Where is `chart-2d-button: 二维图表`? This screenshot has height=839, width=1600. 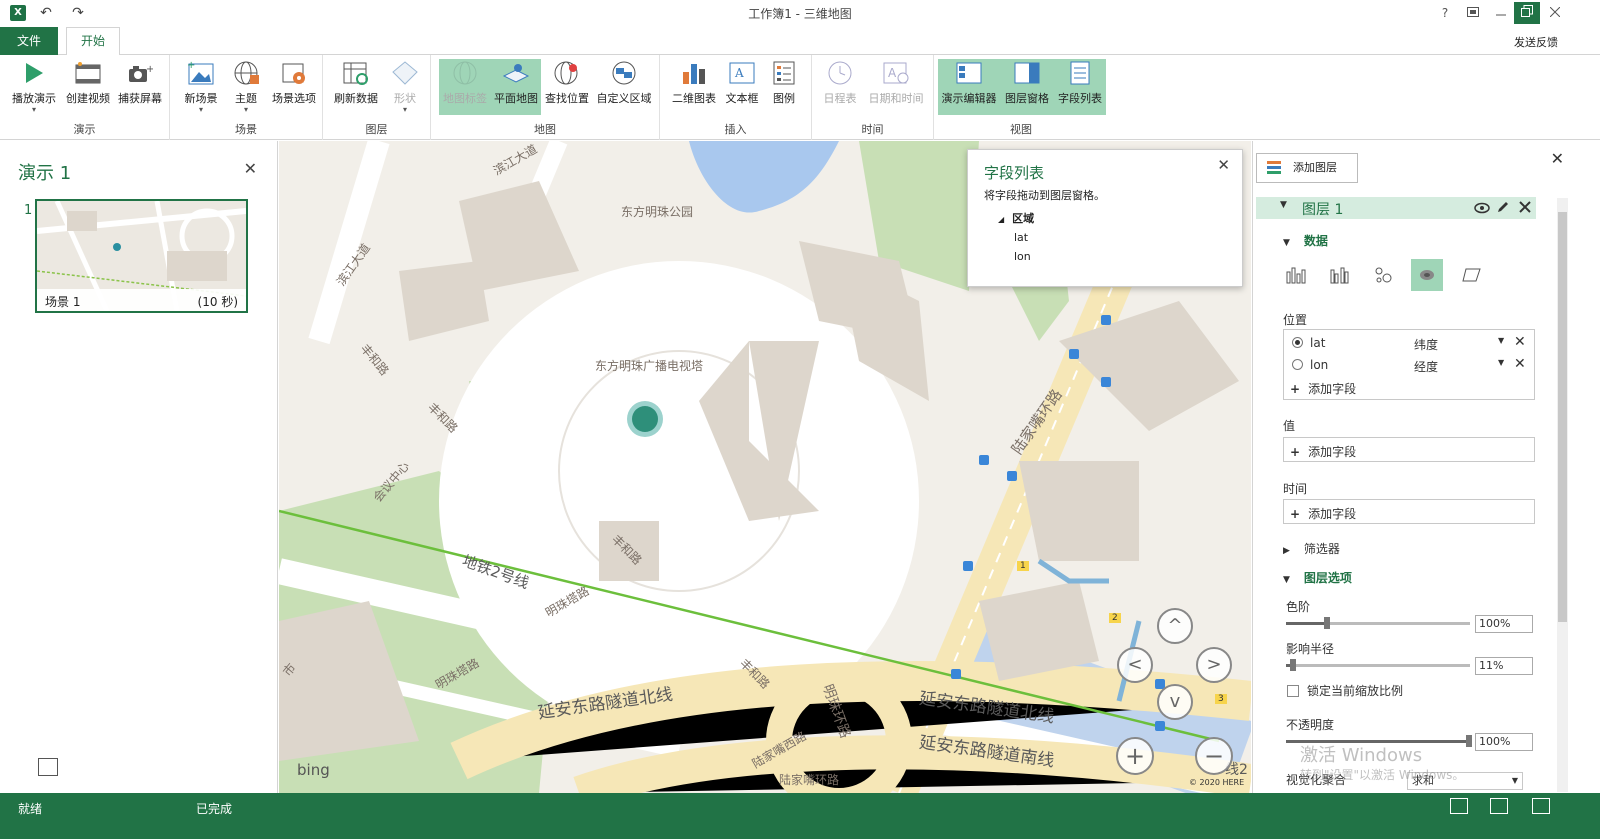 chart-2d-button: 二维图表 is located at coordinates (694, 87).